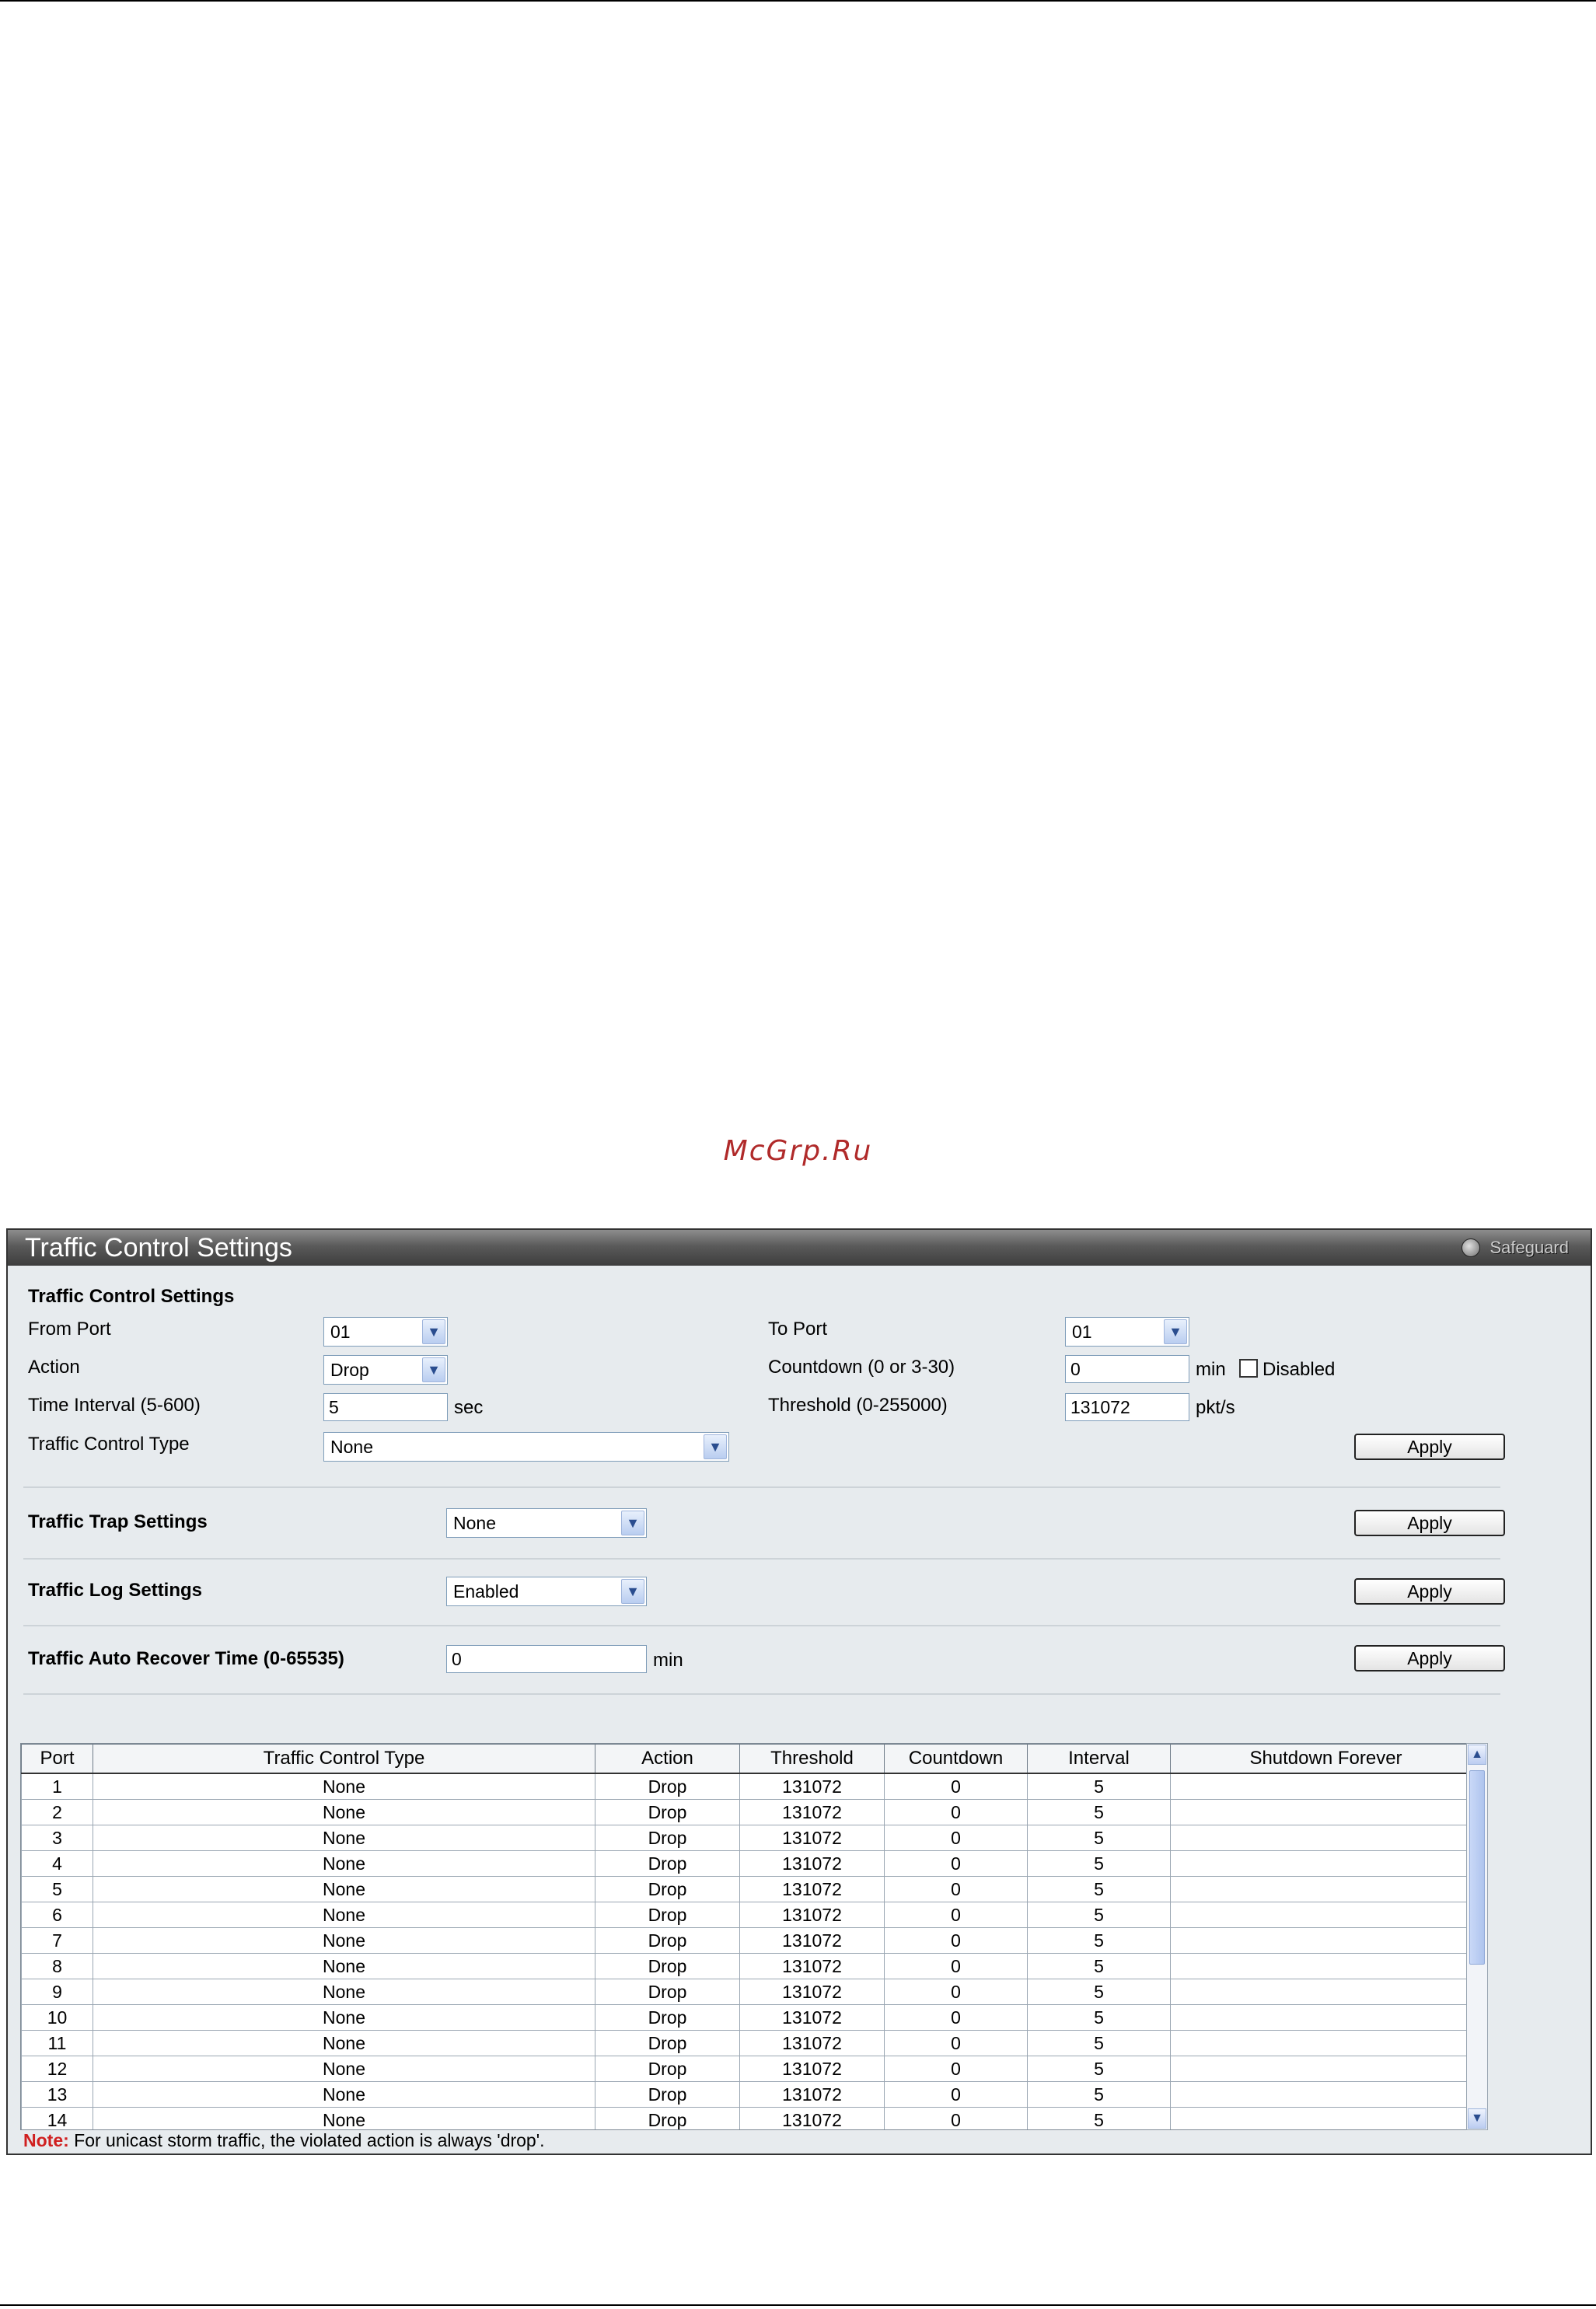 This screenshot has width=1596, height=2309. Describe the element at coordinates (386, 1370) in the screenshot. I see `action-select: Drop ▼` at that location.